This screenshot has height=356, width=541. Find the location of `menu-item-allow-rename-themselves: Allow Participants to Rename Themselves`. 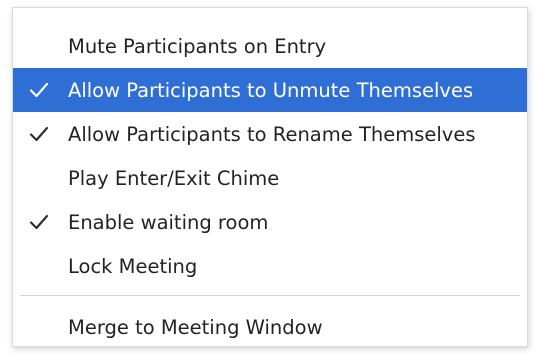

menu-item-allow-rename-themselves: Allow Participants to Rename Themselves is located at coordinates (270, 134).